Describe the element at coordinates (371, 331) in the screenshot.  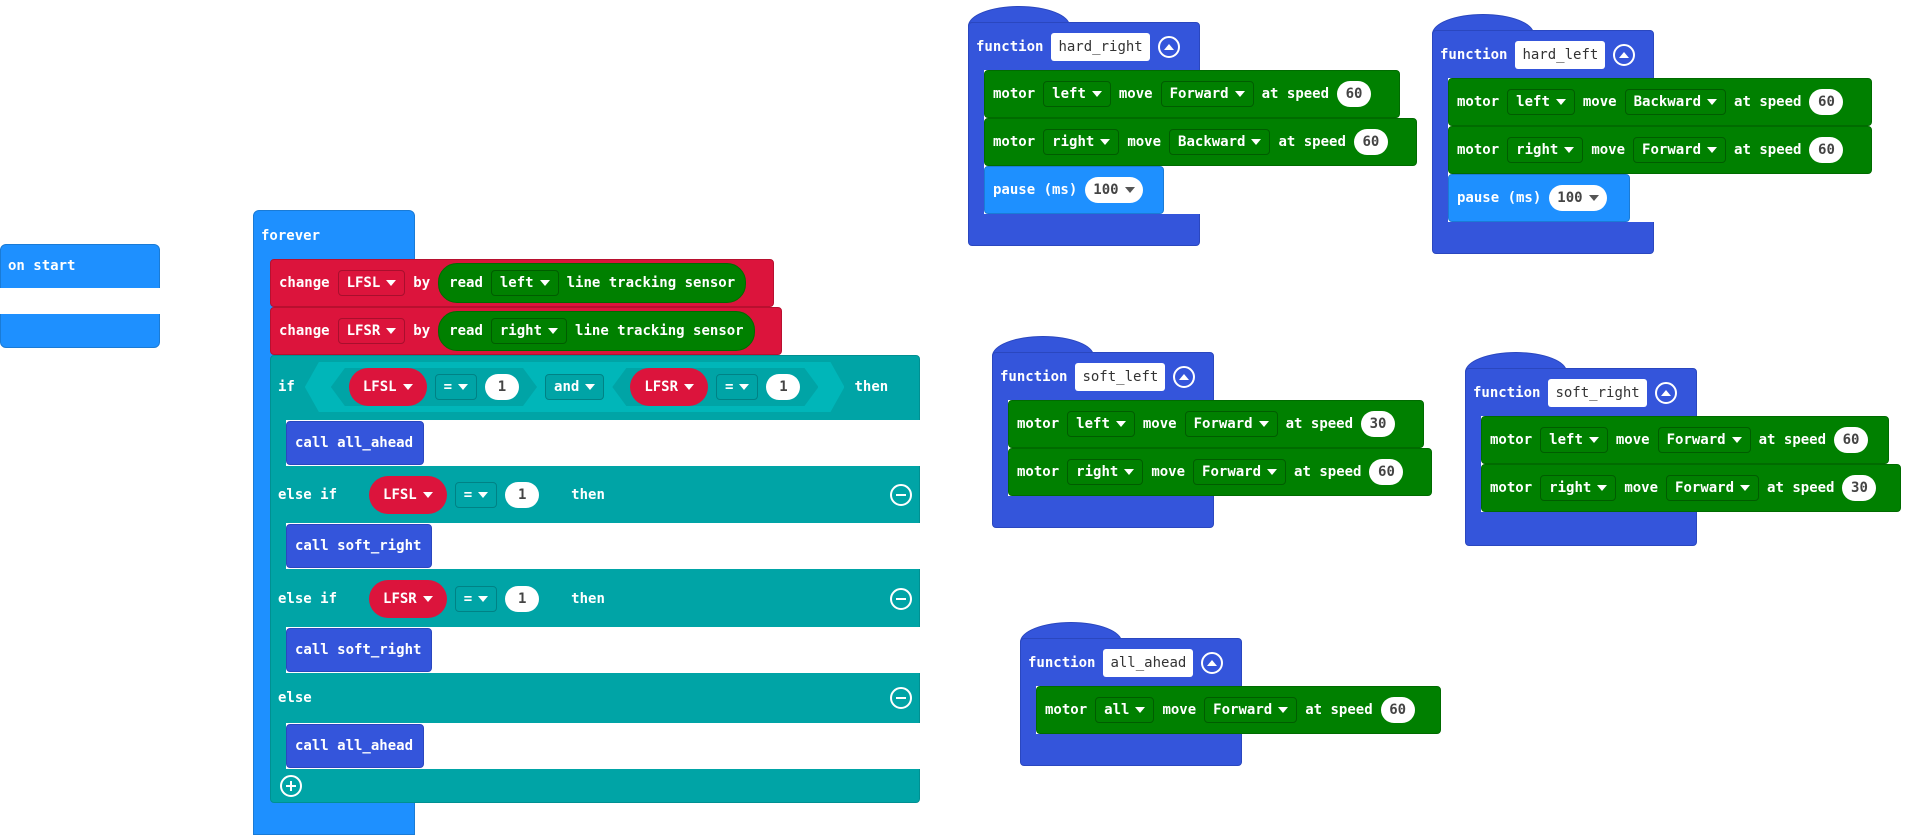
I see `variable-dropdown: LFSR` at that location.